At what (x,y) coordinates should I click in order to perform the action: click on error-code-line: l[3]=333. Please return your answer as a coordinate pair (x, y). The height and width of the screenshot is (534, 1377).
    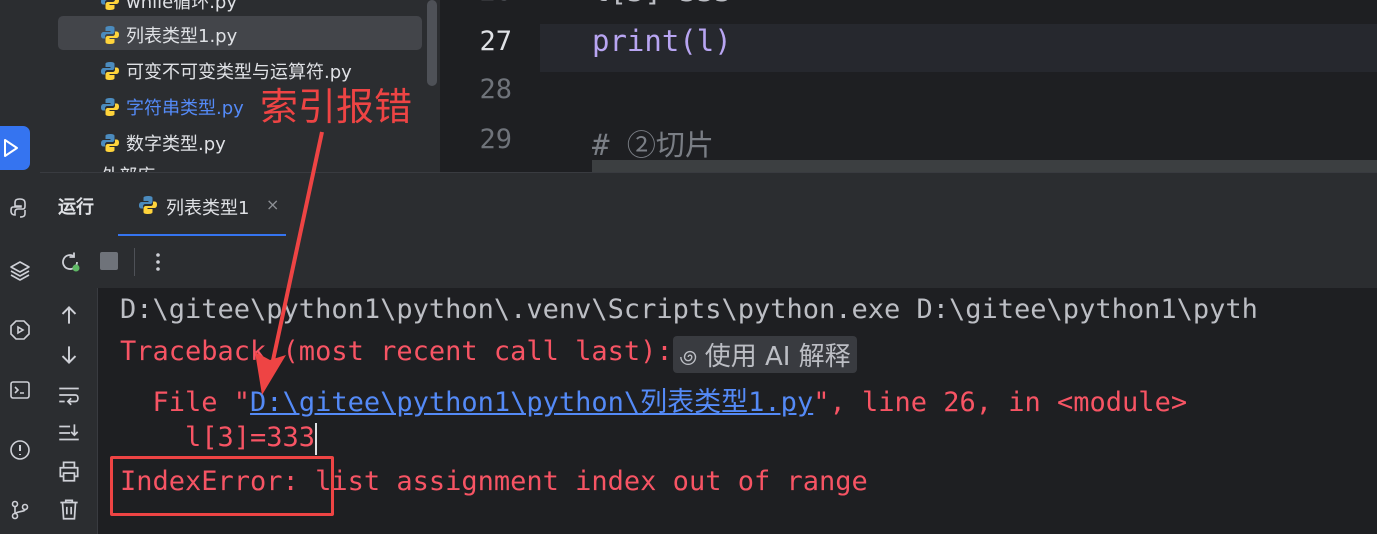
    Looking at the image, I should click on (219, 438).